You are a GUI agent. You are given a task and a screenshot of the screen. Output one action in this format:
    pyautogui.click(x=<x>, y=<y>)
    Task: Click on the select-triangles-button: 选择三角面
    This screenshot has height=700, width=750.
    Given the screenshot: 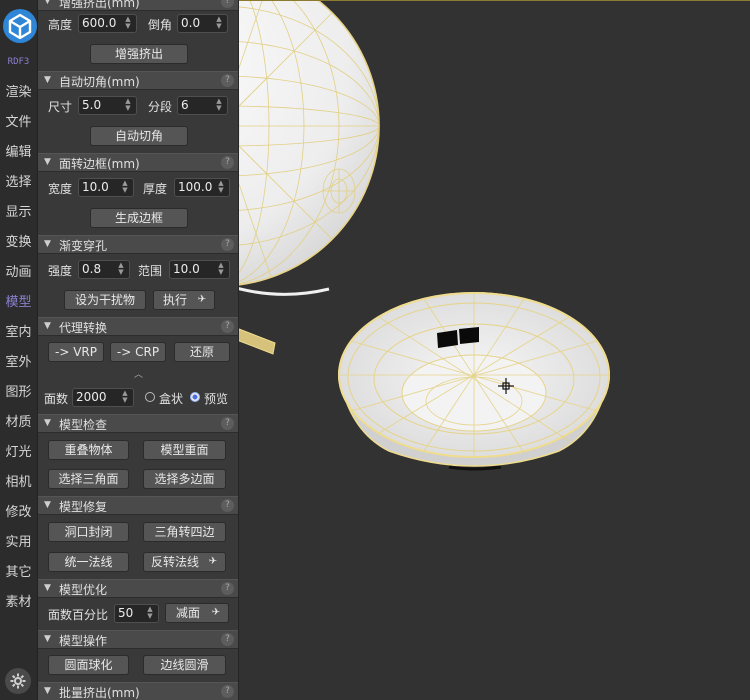 What is the action you would take?
    pyautogui.click(x=88, y=479)
    